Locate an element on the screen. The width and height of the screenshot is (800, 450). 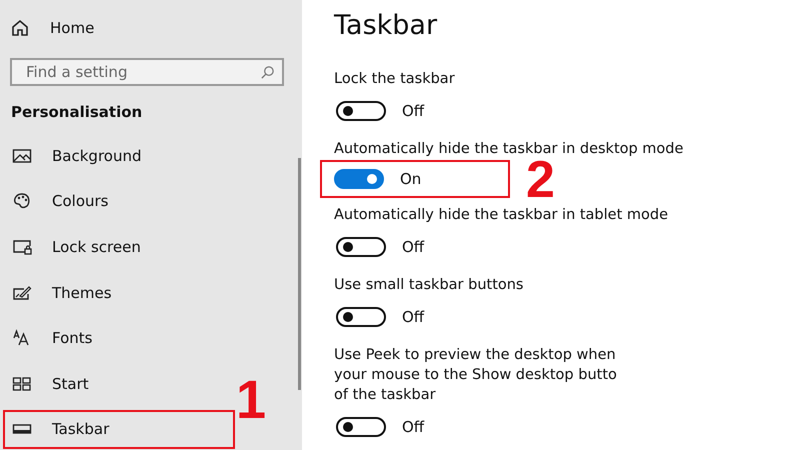
search-icon is located at coordinates (267, 72).